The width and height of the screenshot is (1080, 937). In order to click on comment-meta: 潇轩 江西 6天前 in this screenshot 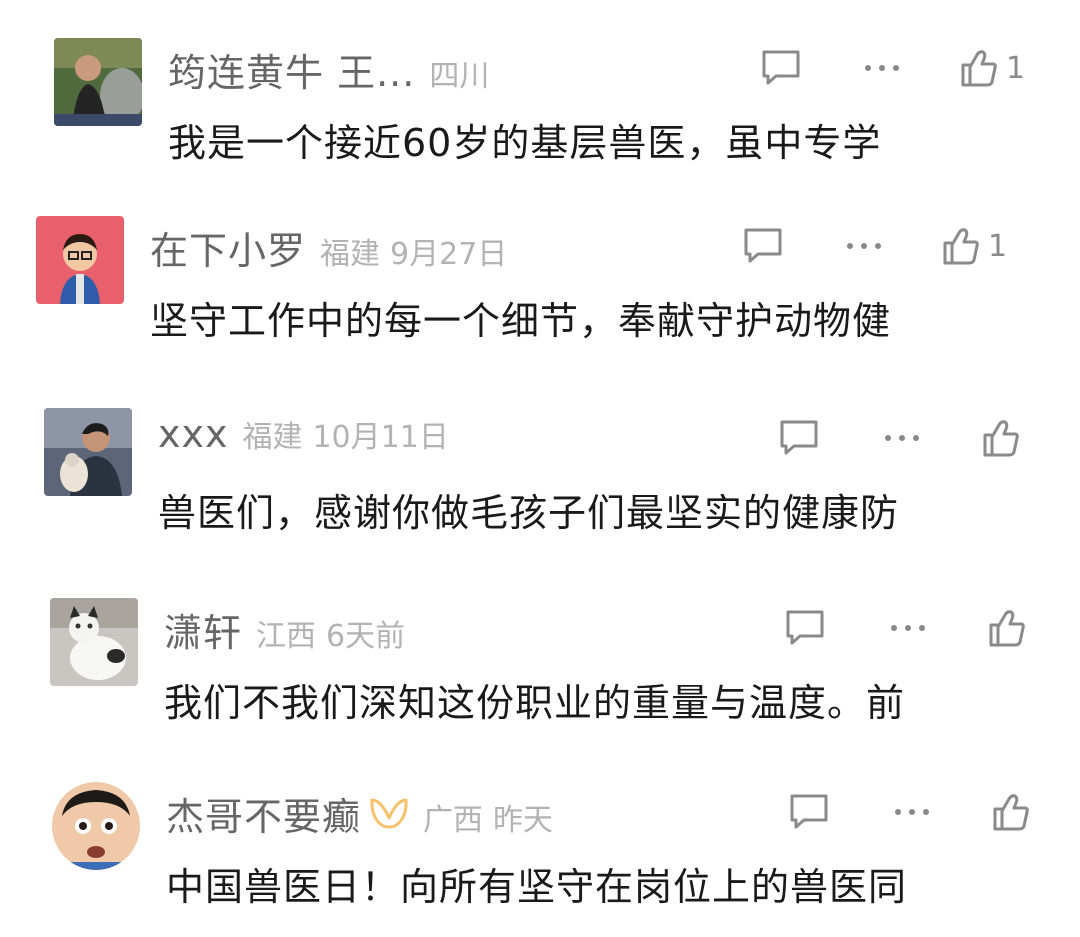, I will do `click(284, 629)`.